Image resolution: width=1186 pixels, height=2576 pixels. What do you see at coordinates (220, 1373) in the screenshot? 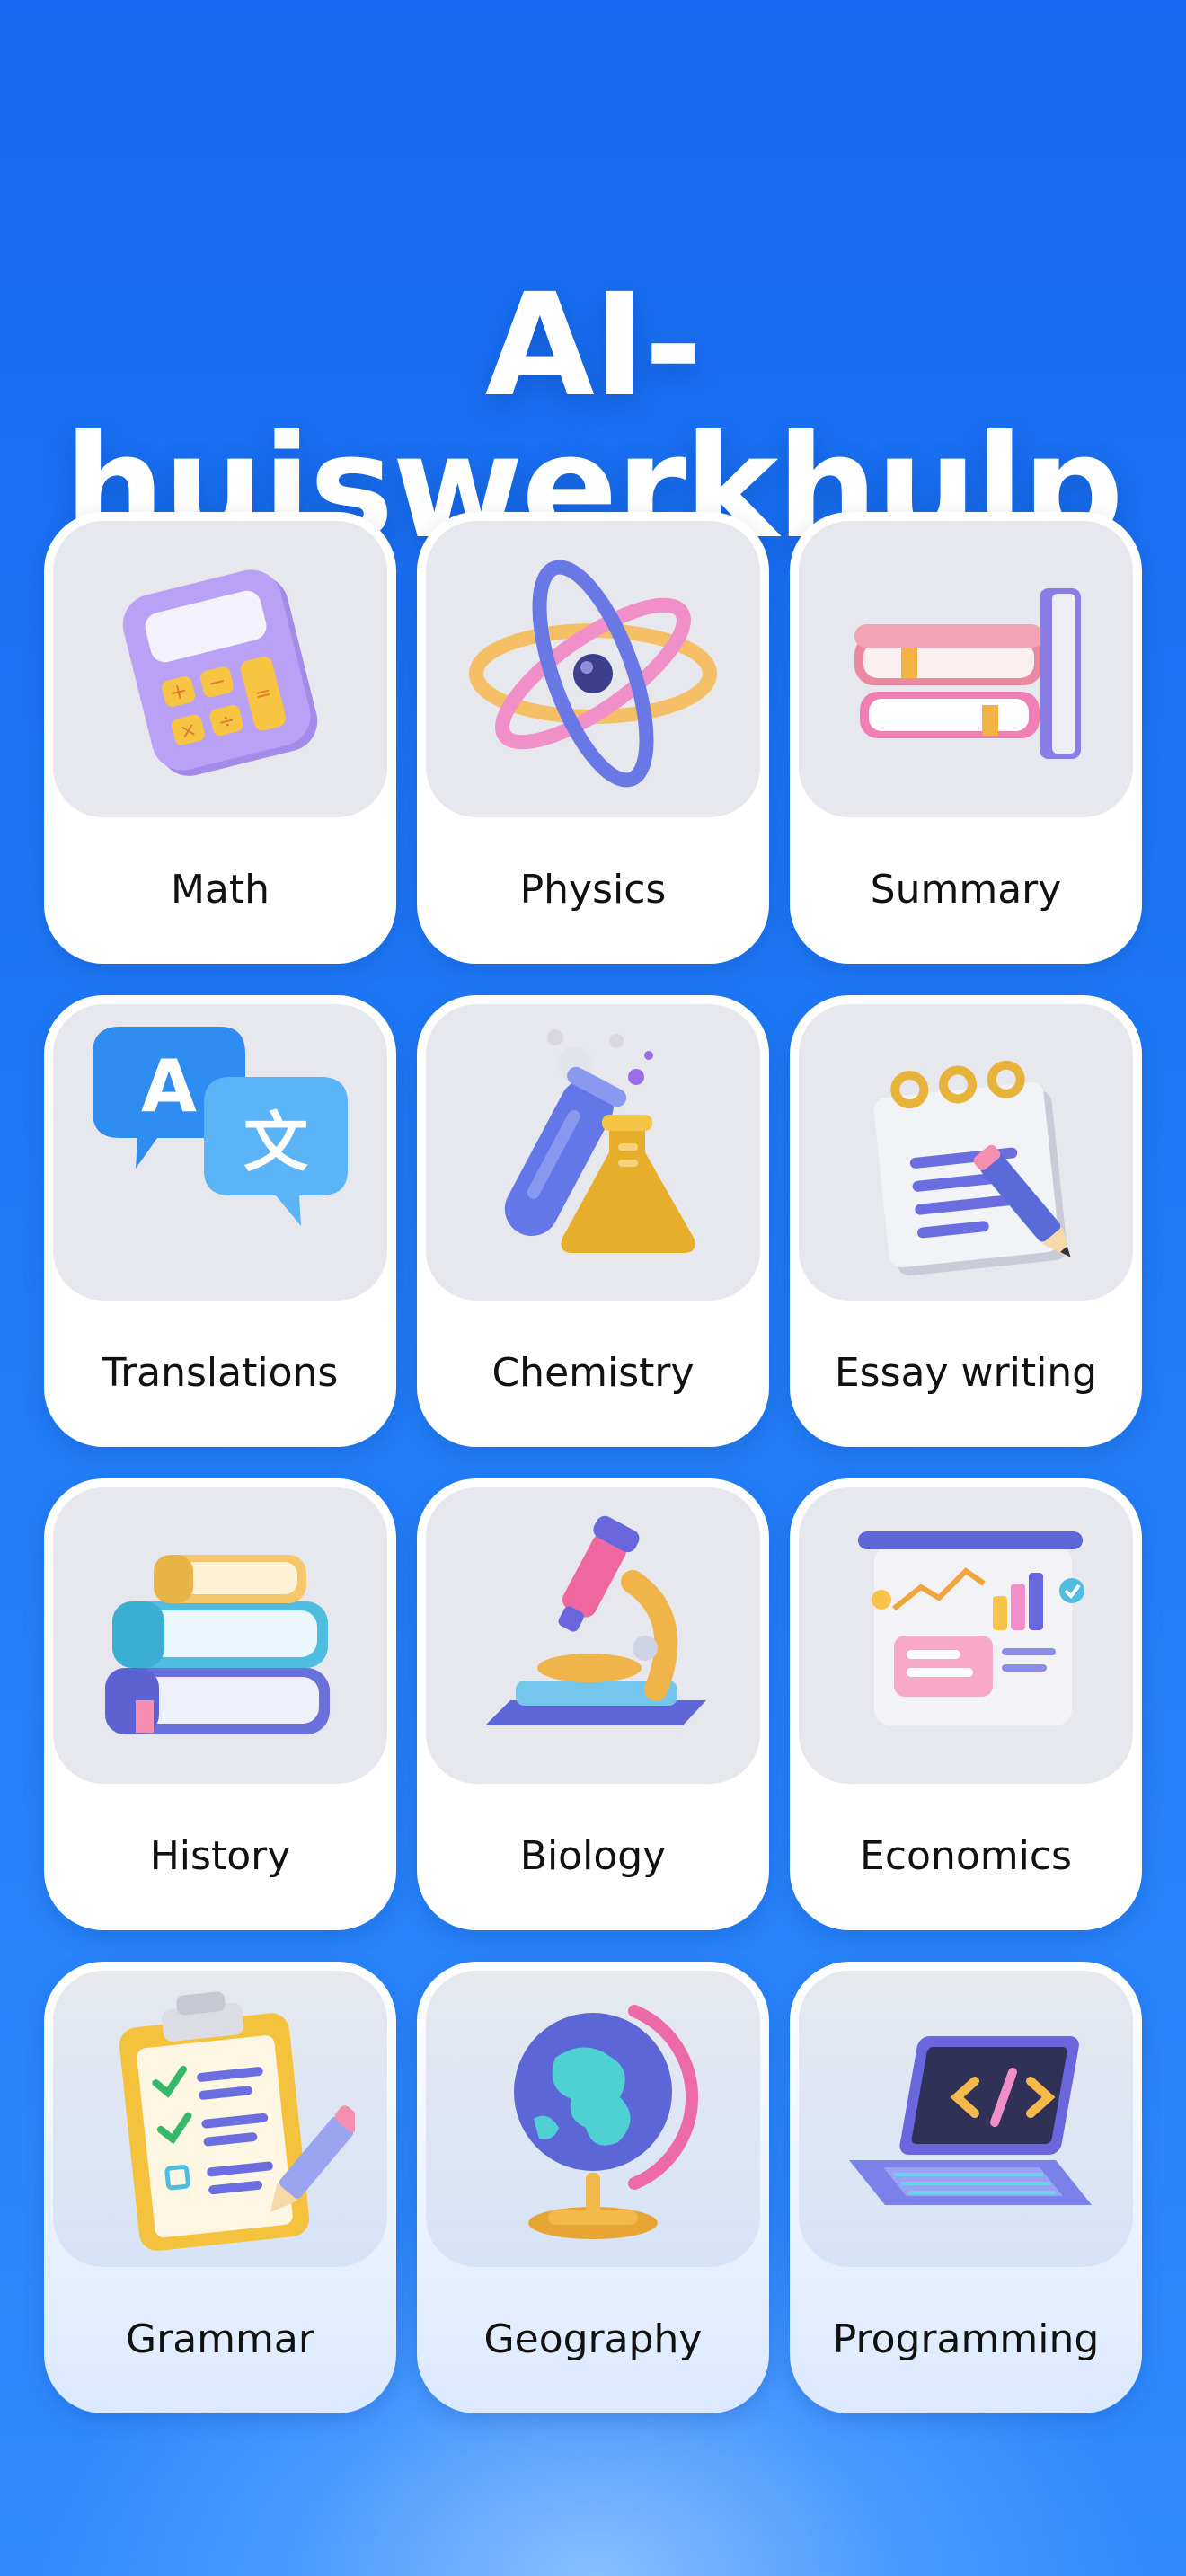
I see `subject-label: Translations` at bounding box center [220, 1373].